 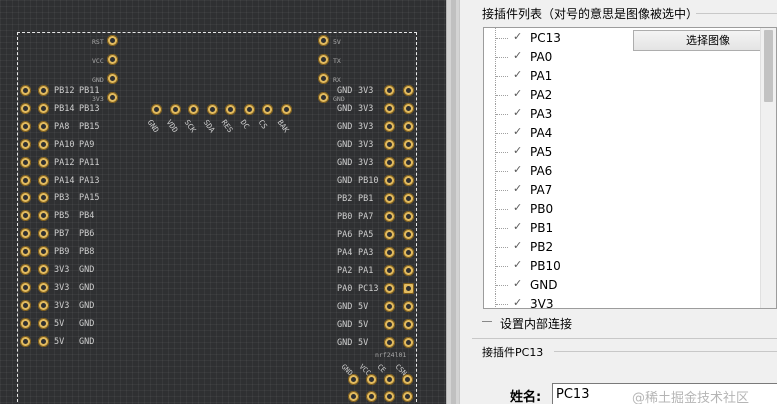 I want to click on list-scrollbar, so click(x=768, y=168).